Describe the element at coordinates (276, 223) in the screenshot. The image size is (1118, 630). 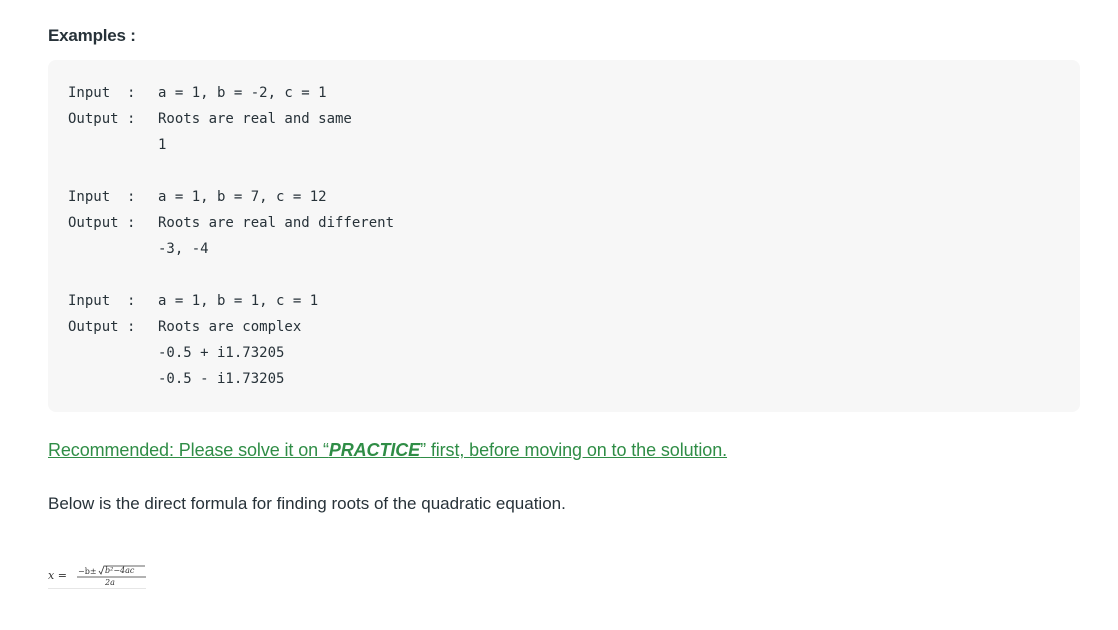
I see `output-value: Roots are real and different` at that location.